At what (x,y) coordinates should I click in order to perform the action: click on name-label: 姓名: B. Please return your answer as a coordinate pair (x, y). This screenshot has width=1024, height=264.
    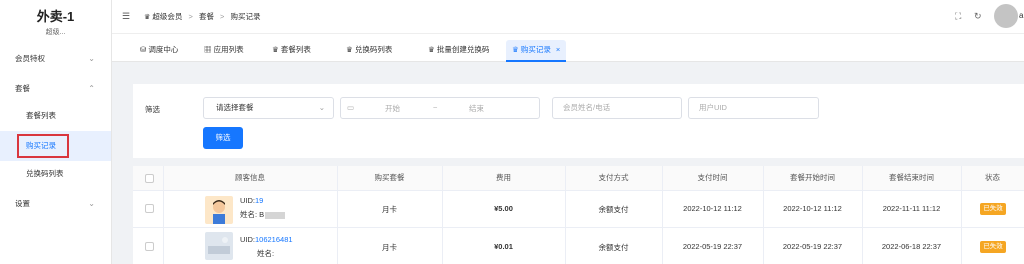
    Looking at the image, I should click on (252, 214).